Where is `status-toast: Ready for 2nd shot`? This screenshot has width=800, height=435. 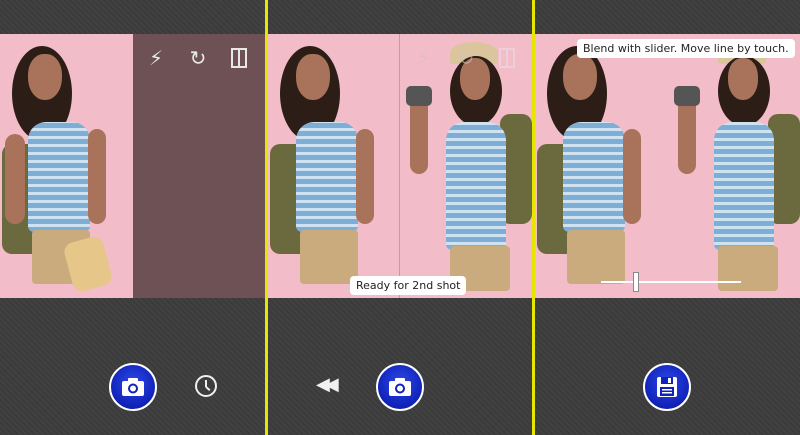
status-toast: Ready for 2nd shot is located at coordinates (408, 285).